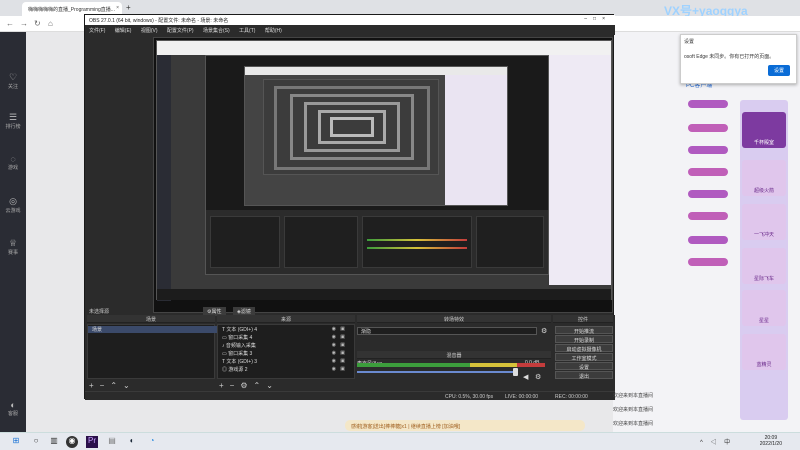  Describe the element at coordinates (451, 365) in the screenshot. I see `audio-meter` at that location.